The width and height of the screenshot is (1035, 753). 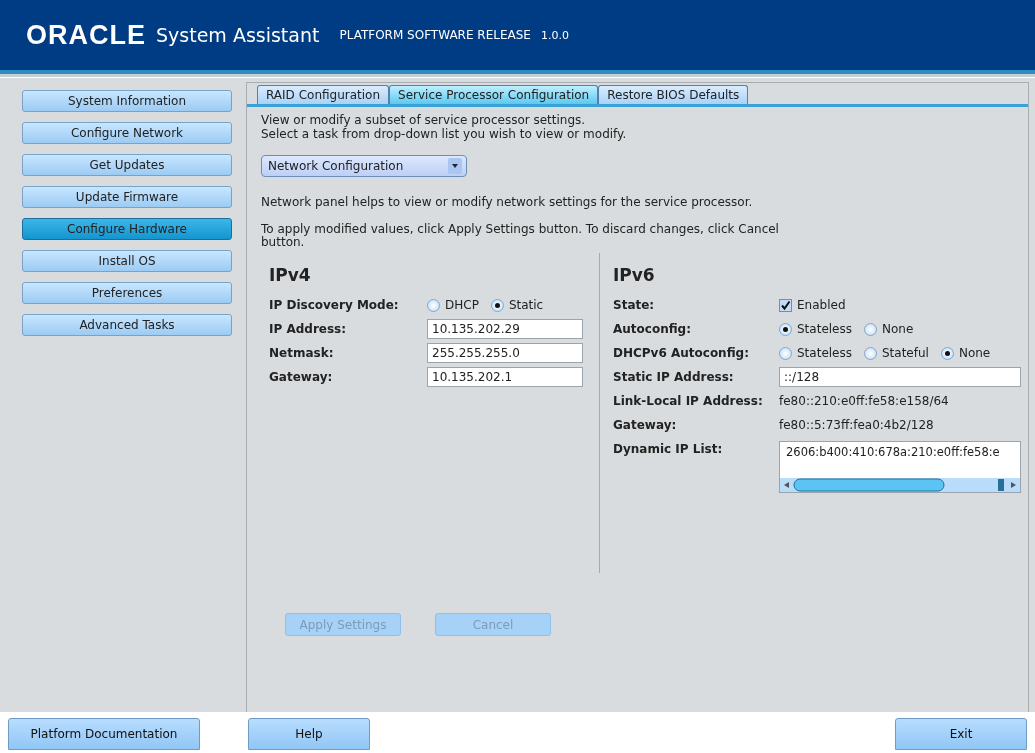 I want to click on field-label: Netmask:, so click(x=301, y=353).